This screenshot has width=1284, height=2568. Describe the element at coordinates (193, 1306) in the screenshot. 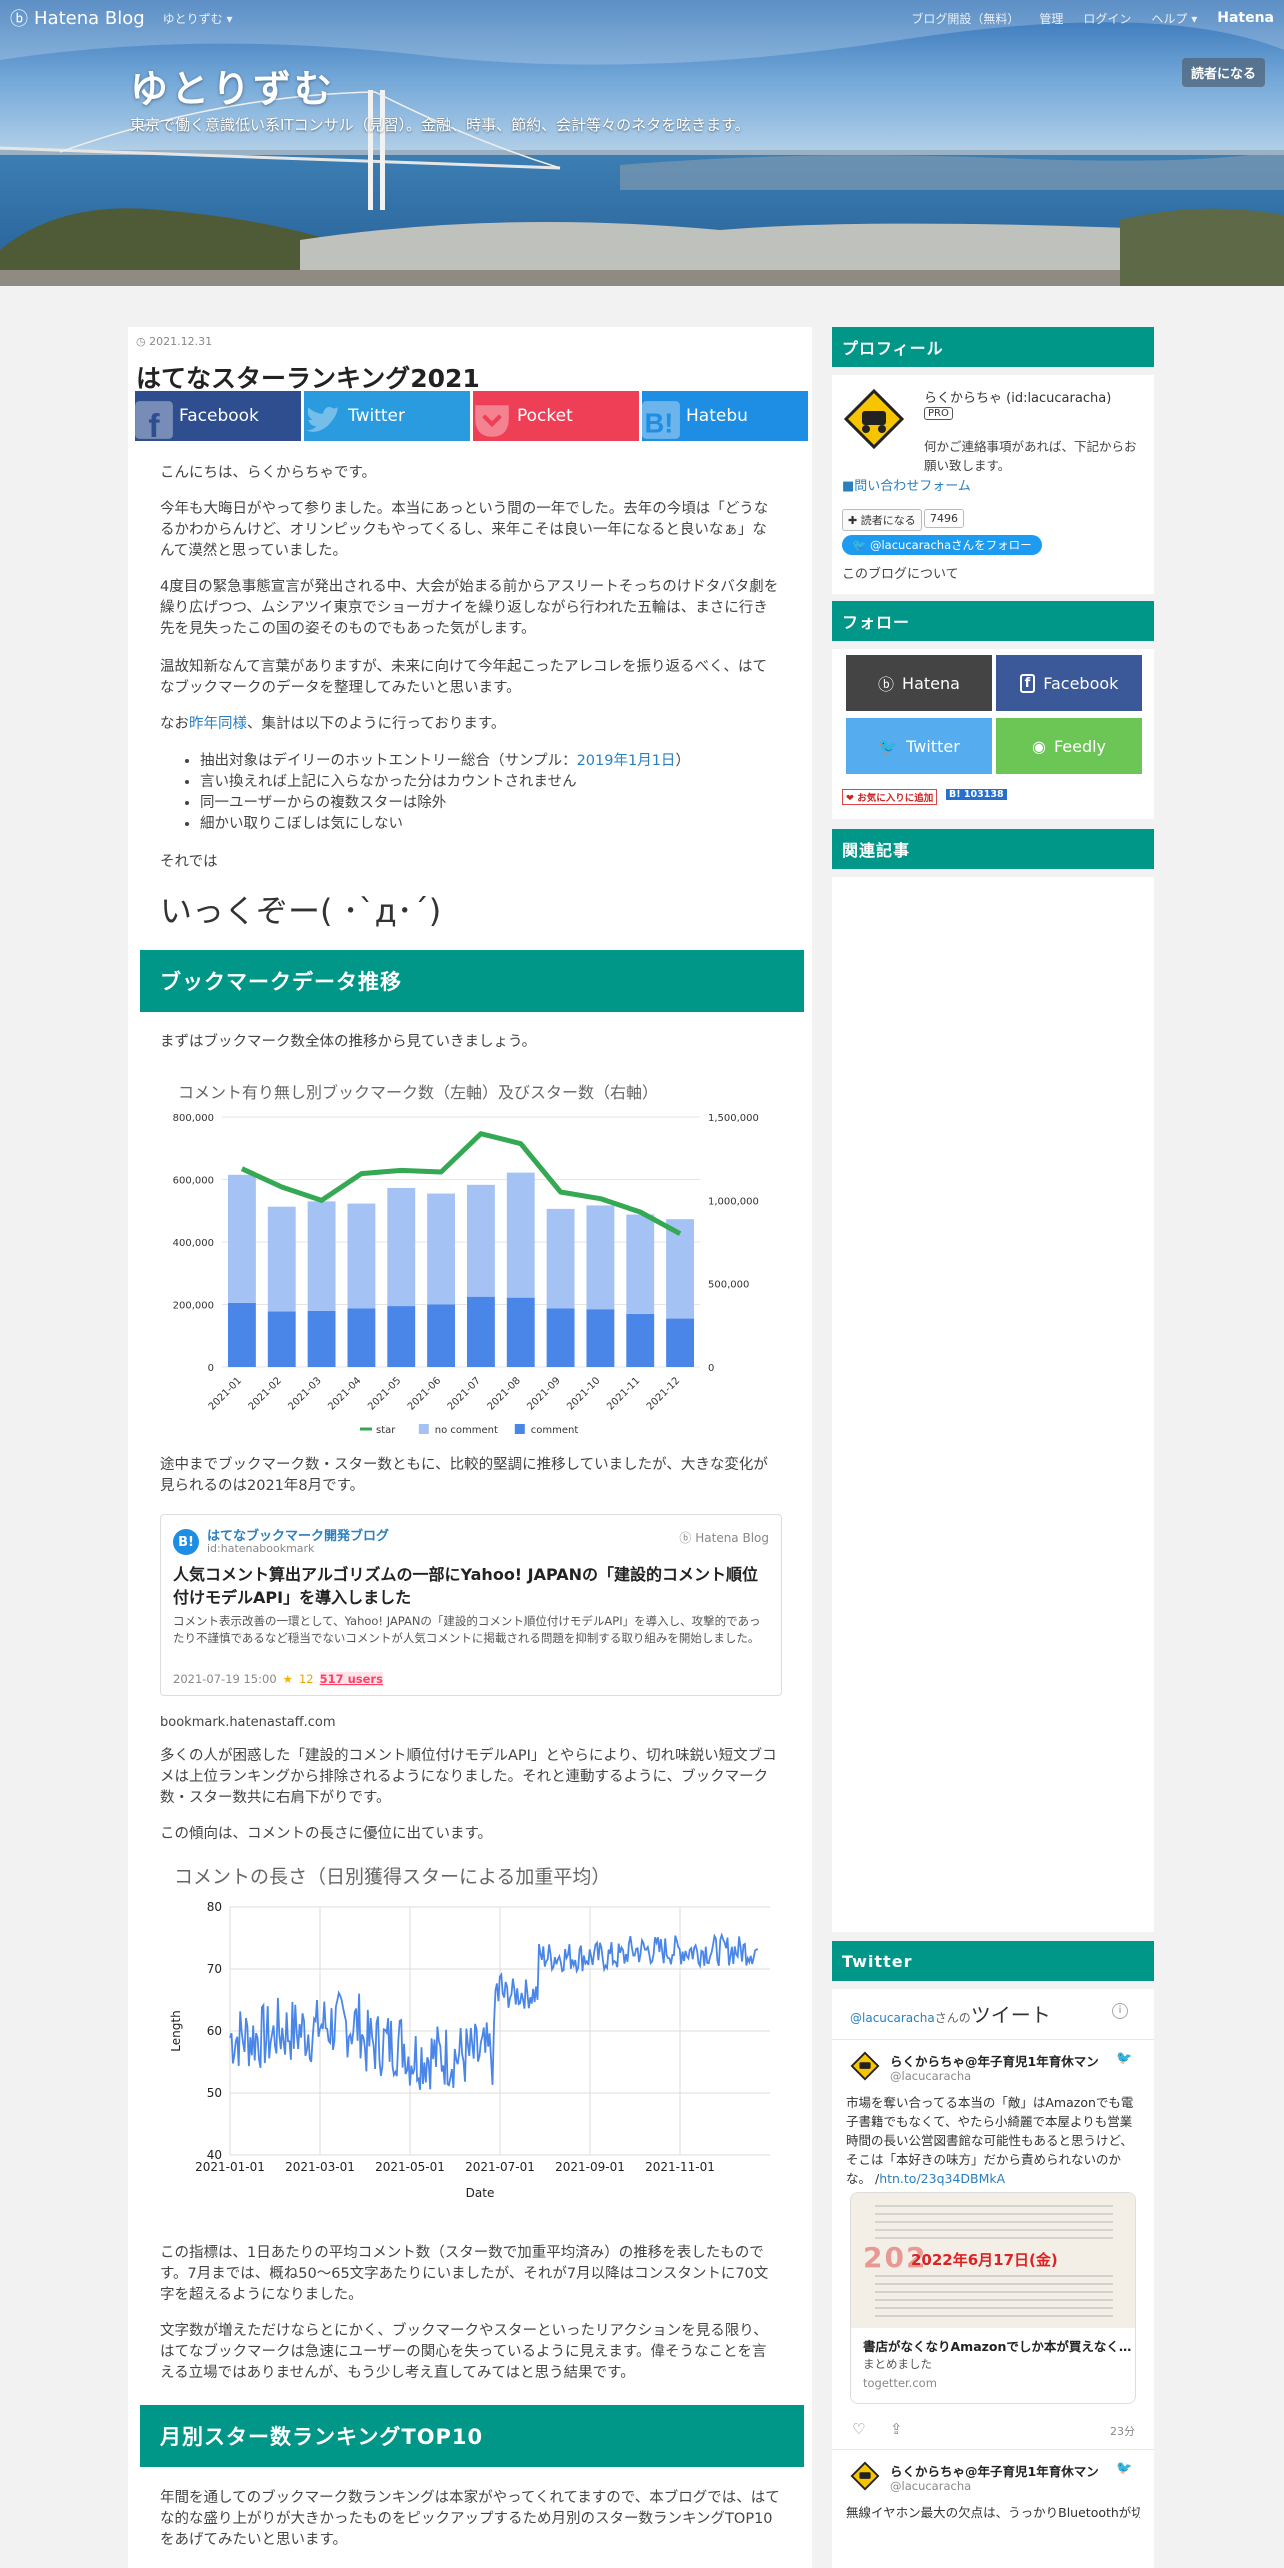

I see `y-tick-label: 200,000` at that location.